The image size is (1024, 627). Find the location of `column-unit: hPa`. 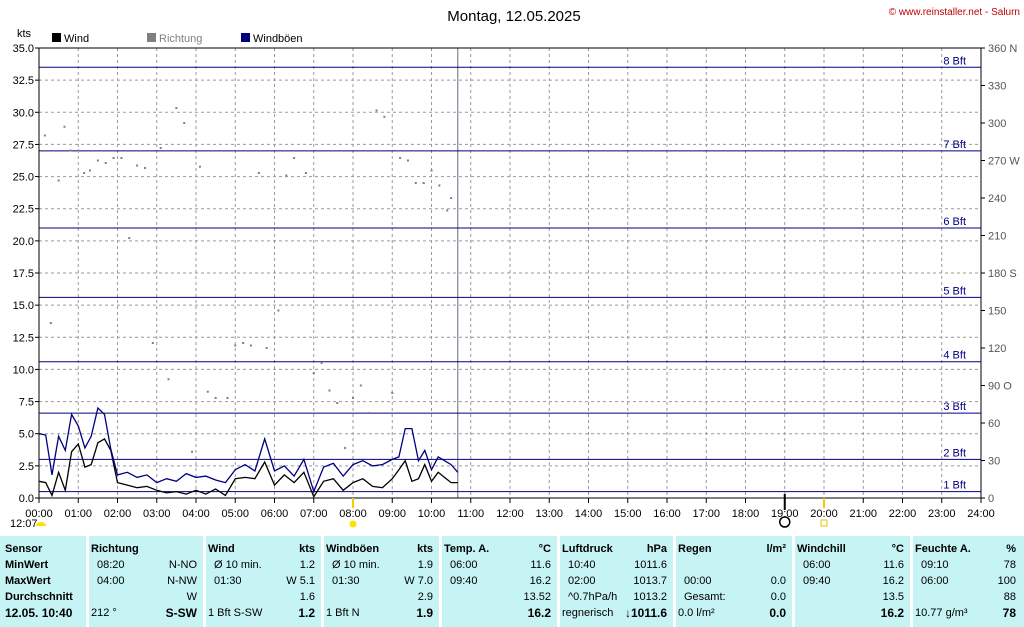

column-unit: hPa is located at coordinates (656, 549).